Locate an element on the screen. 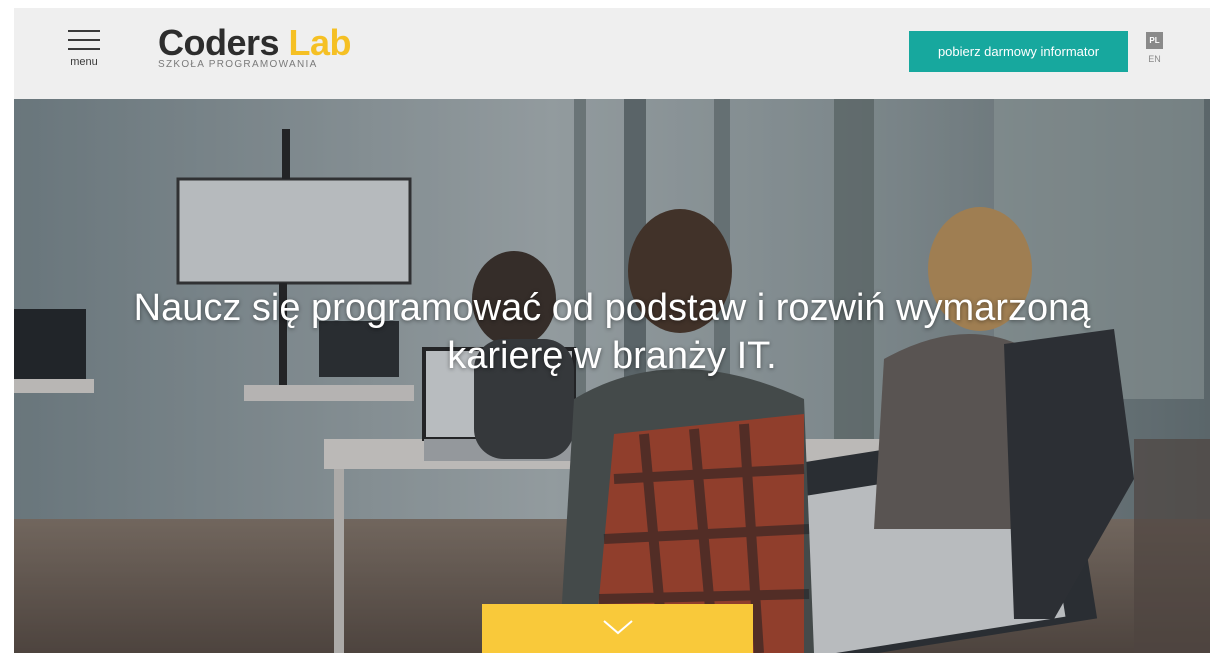 The image size is (1212, 653). language-switcher: PL EN is located at coordinates (1157, 48).